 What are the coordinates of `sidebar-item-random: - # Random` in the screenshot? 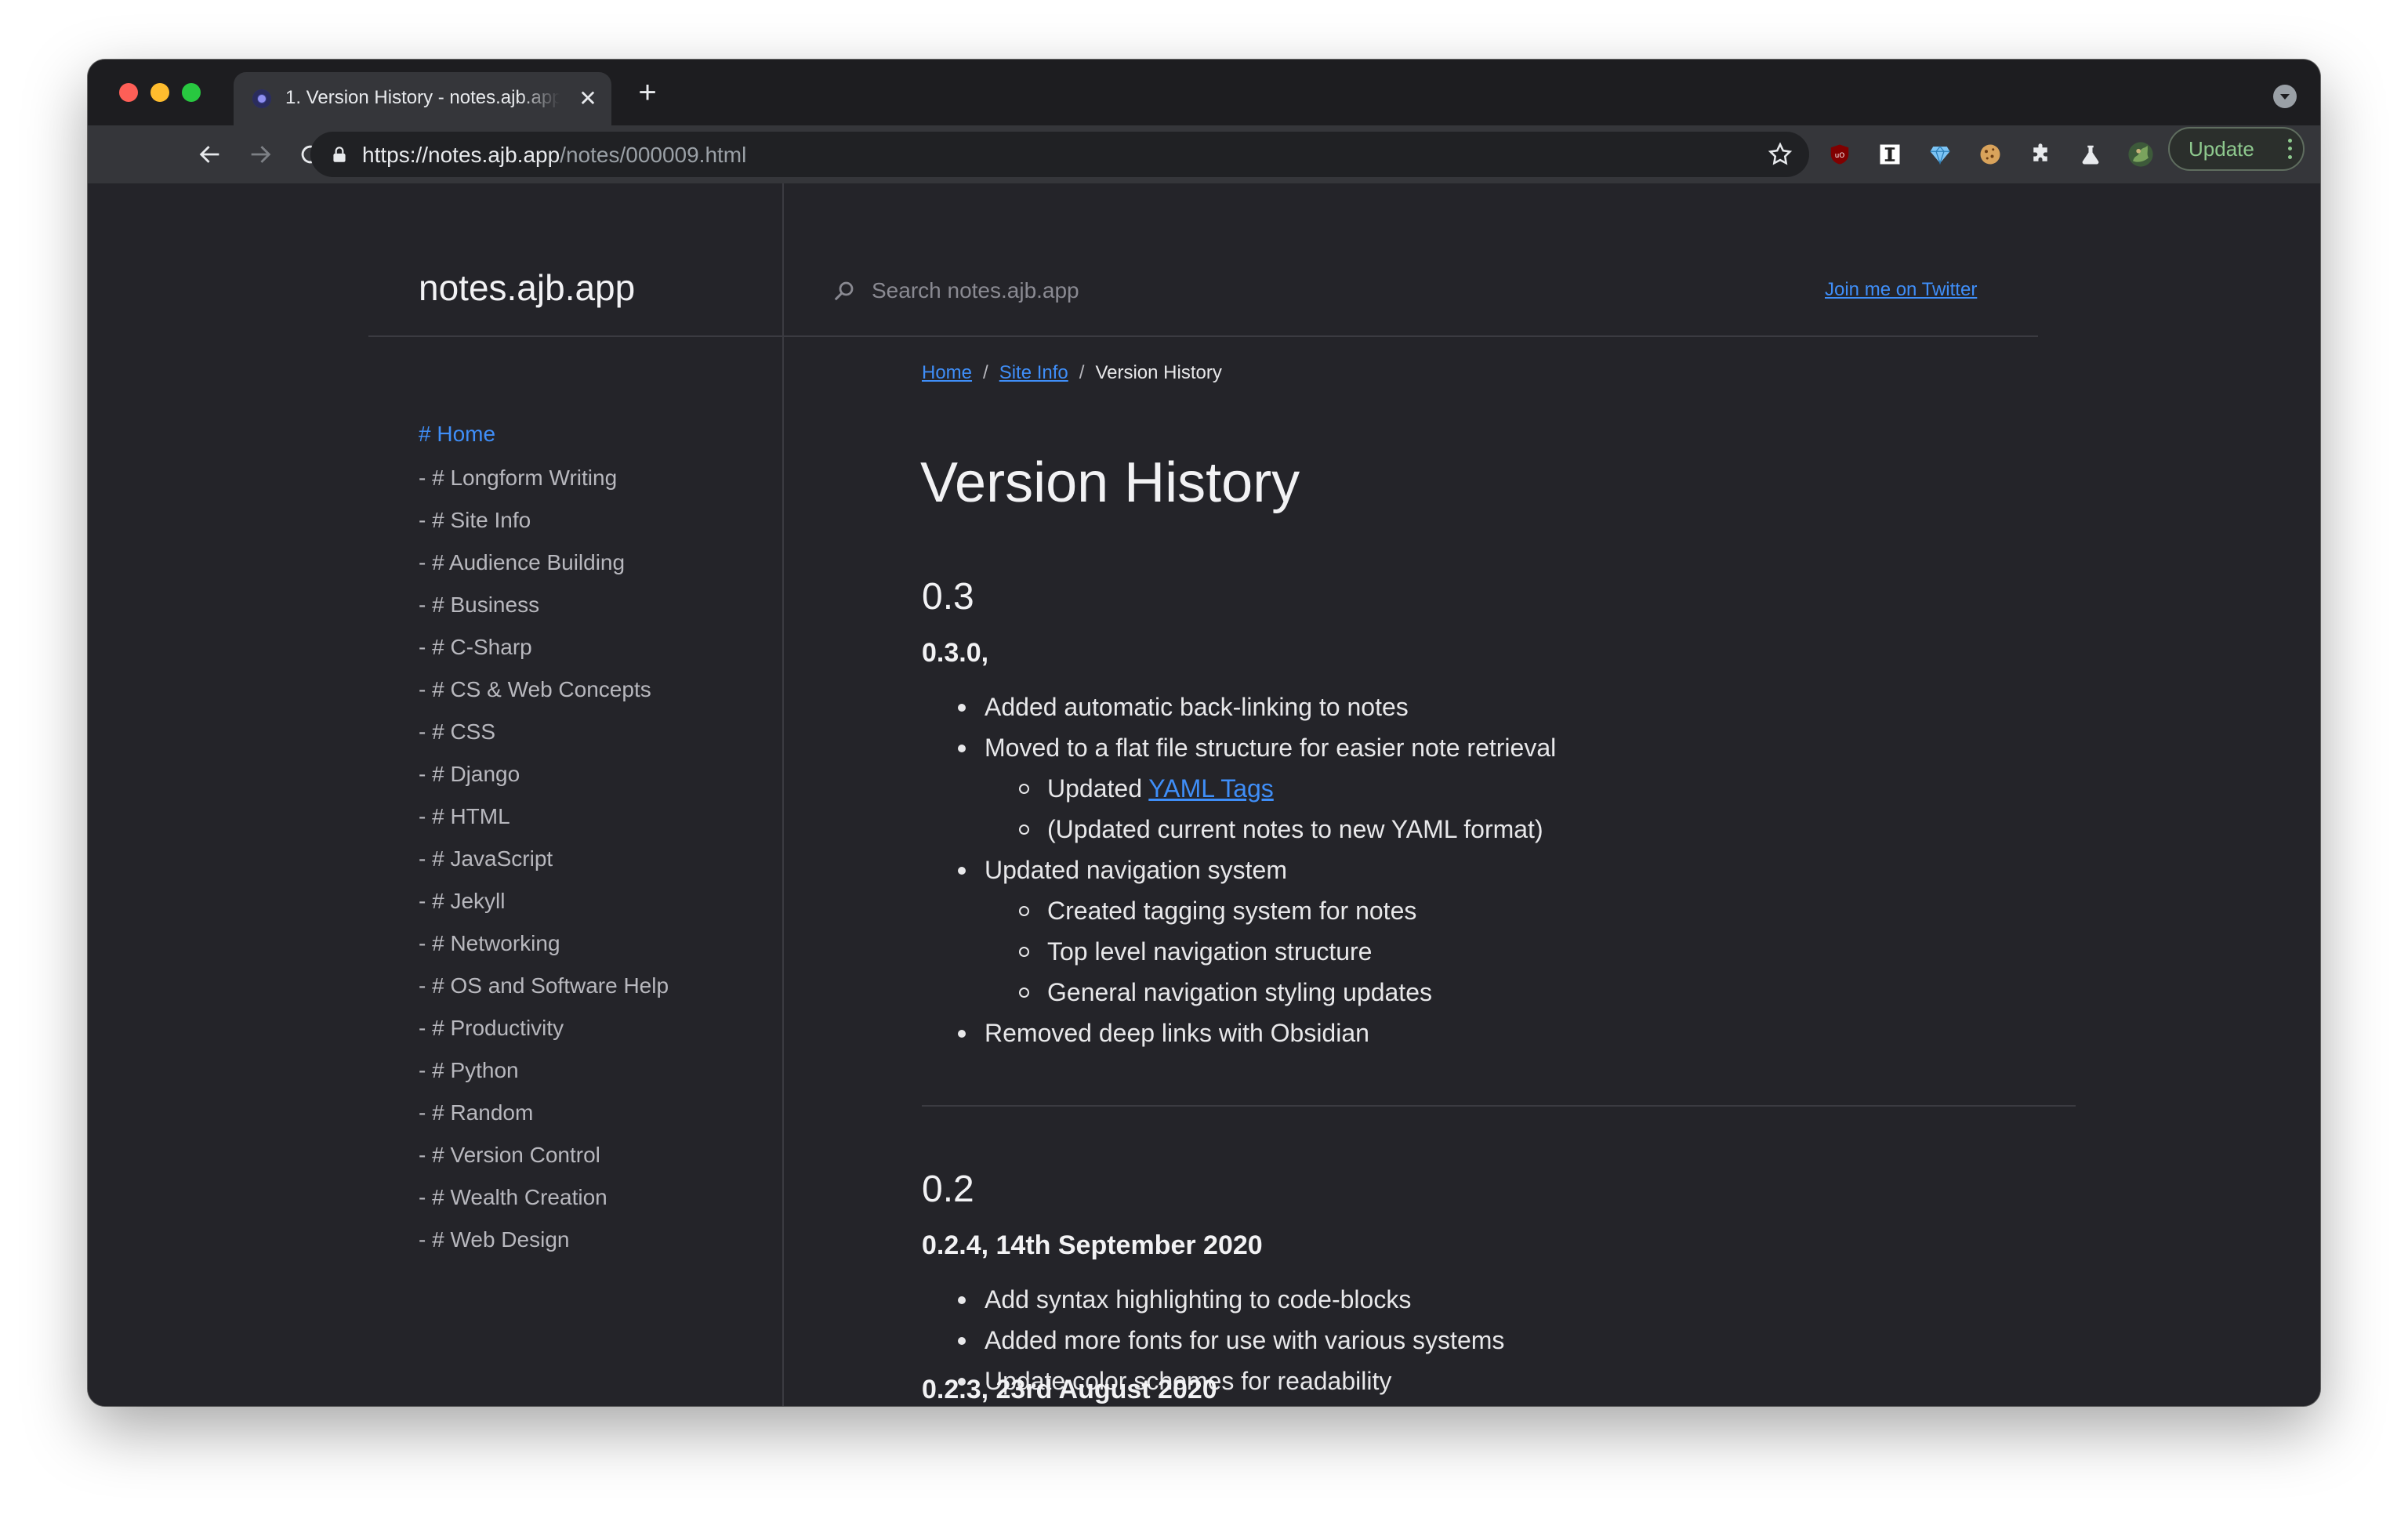 It's located at (544, 1120).